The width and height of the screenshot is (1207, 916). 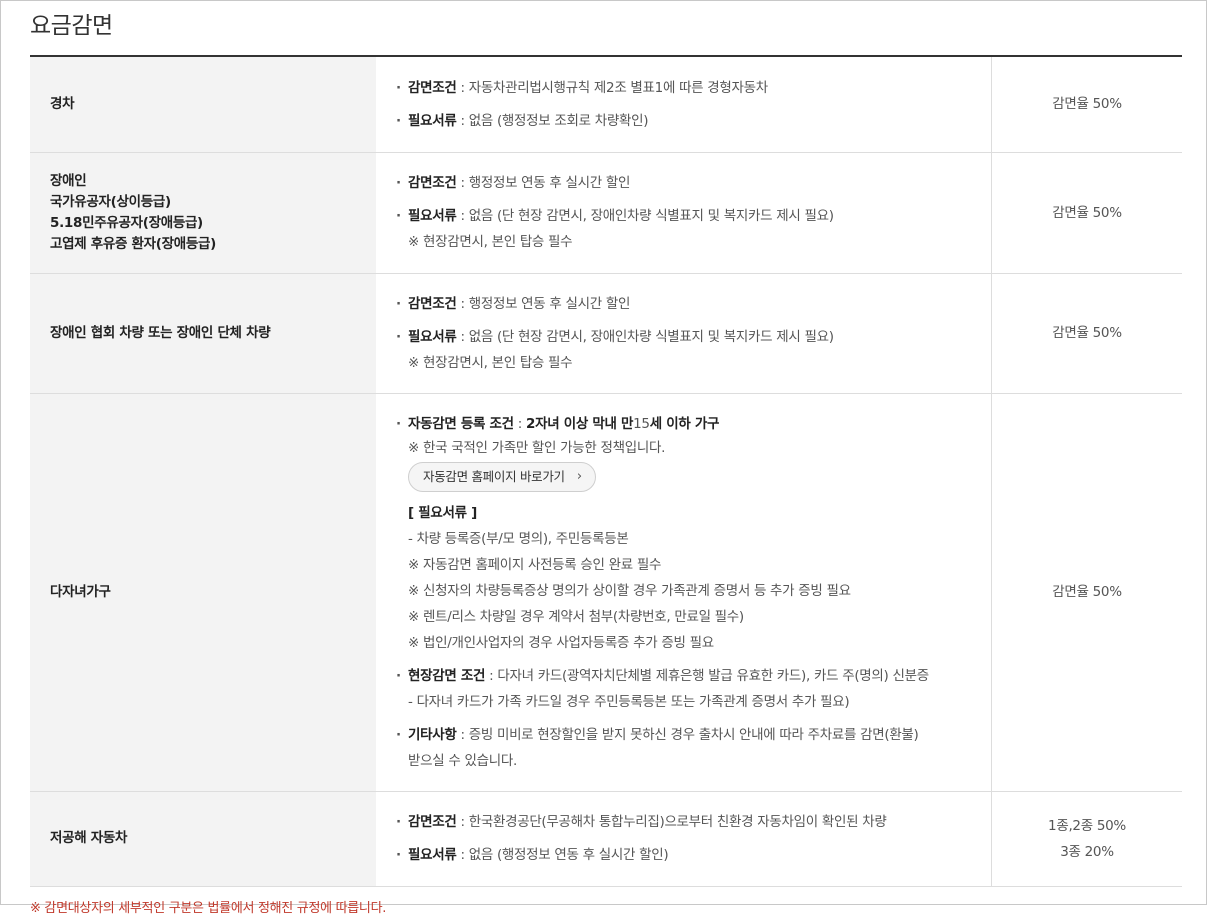 I want to click on category-label: 장애인, so click(x=68, y=180).